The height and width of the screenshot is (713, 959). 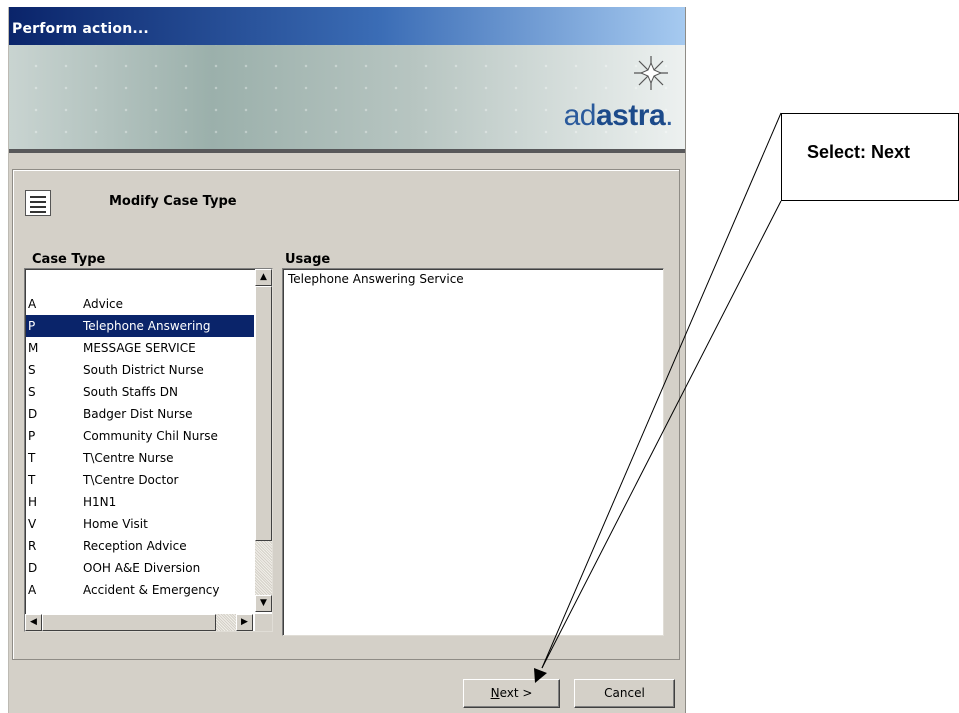 I want to click on scroll-right-icon: ▶, so click(x=244, y=622).